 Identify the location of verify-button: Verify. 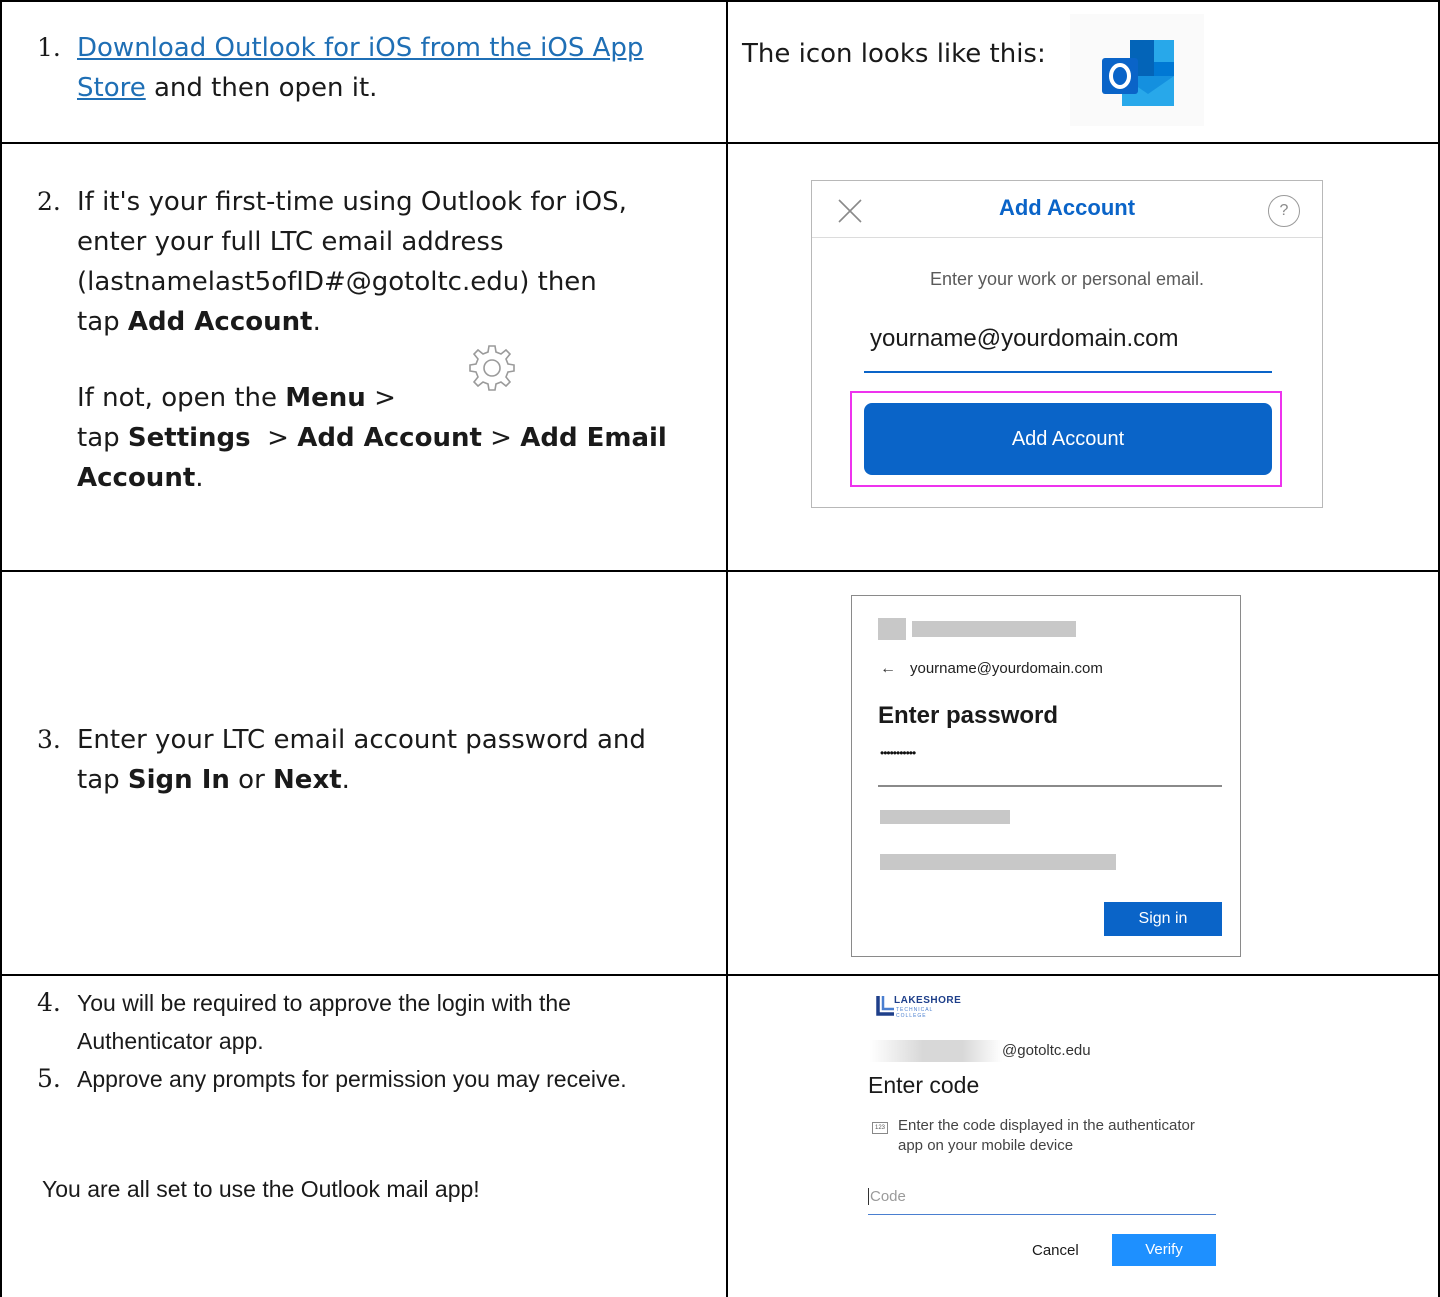
(1164, 1250).